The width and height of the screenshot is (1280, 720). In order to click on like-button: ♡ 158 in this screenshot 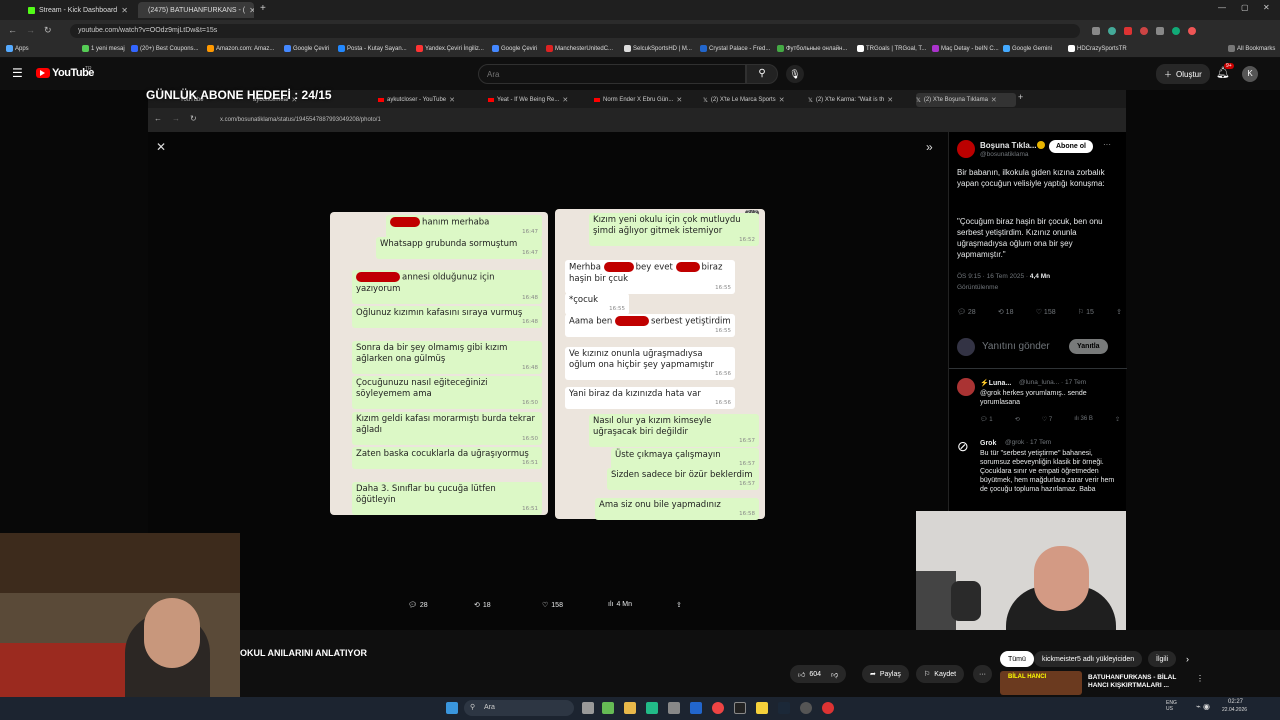, I will do `click(1046, 312)`.